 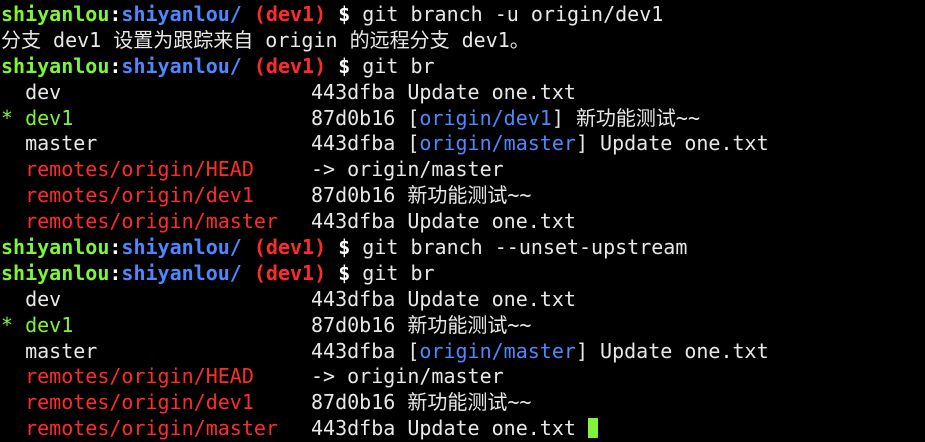 I want to click on branch-row: * dev1 87d0b16 新功能测试~~, so click(x=463, y=326).